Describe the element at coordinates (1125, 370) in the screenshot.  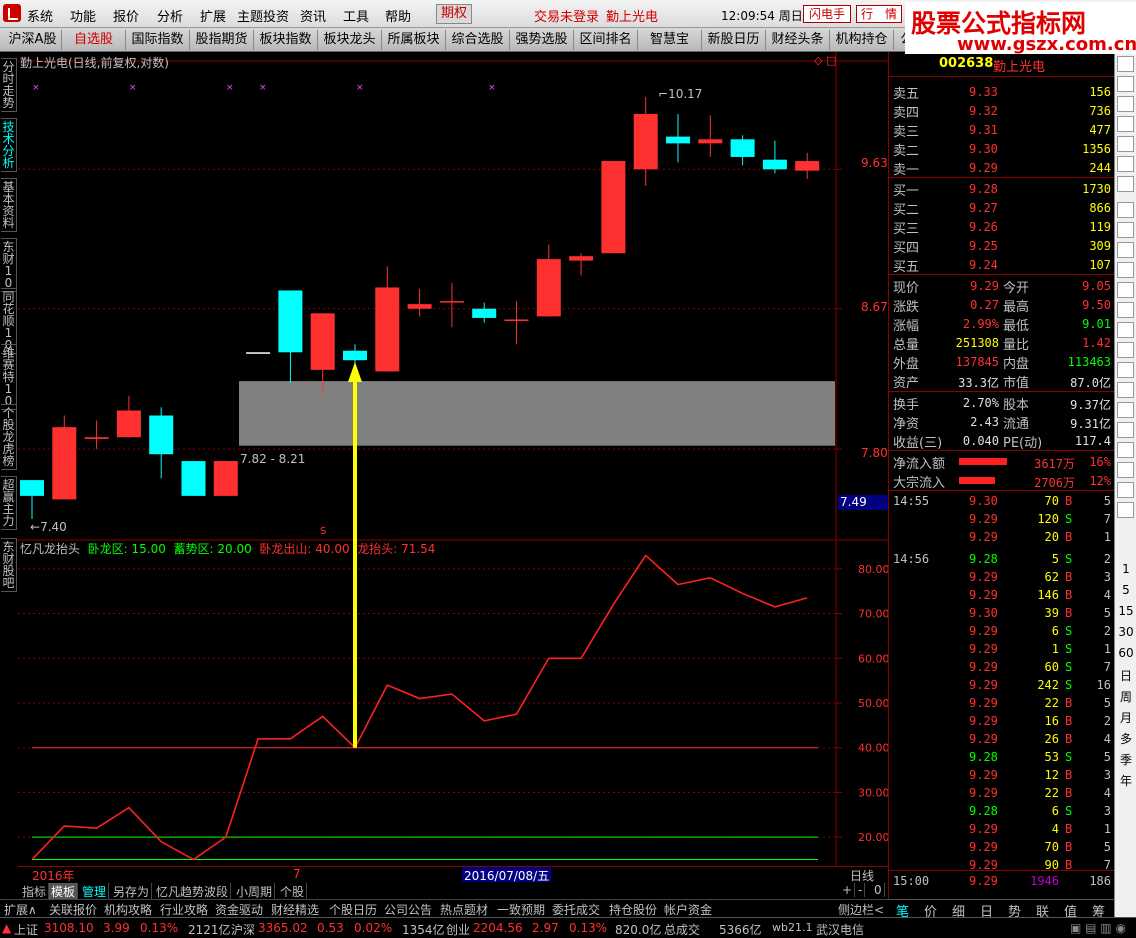
I see `f12-icon` at that location.